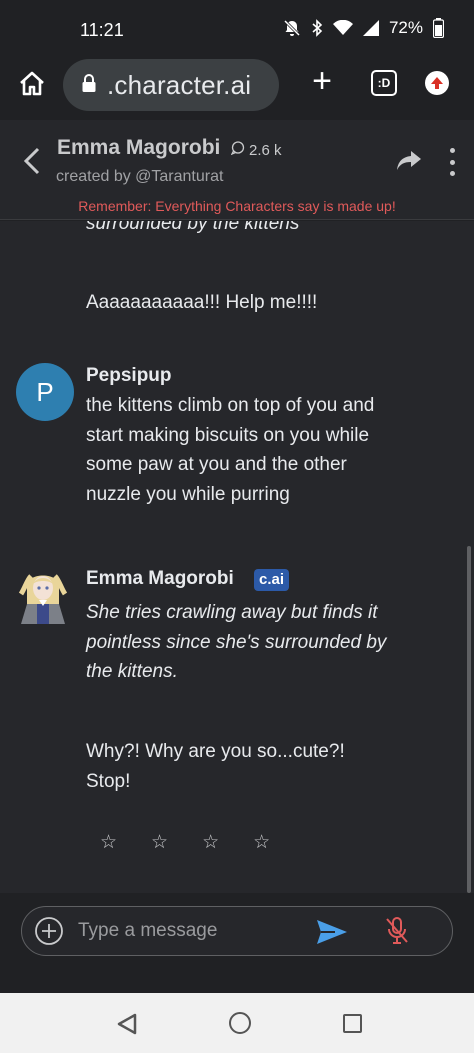 This screenshot has width=474, height=1053. Describe the element at coordinates (240, 1023) in the screenshot. I see `nav-home-icon` at that location.